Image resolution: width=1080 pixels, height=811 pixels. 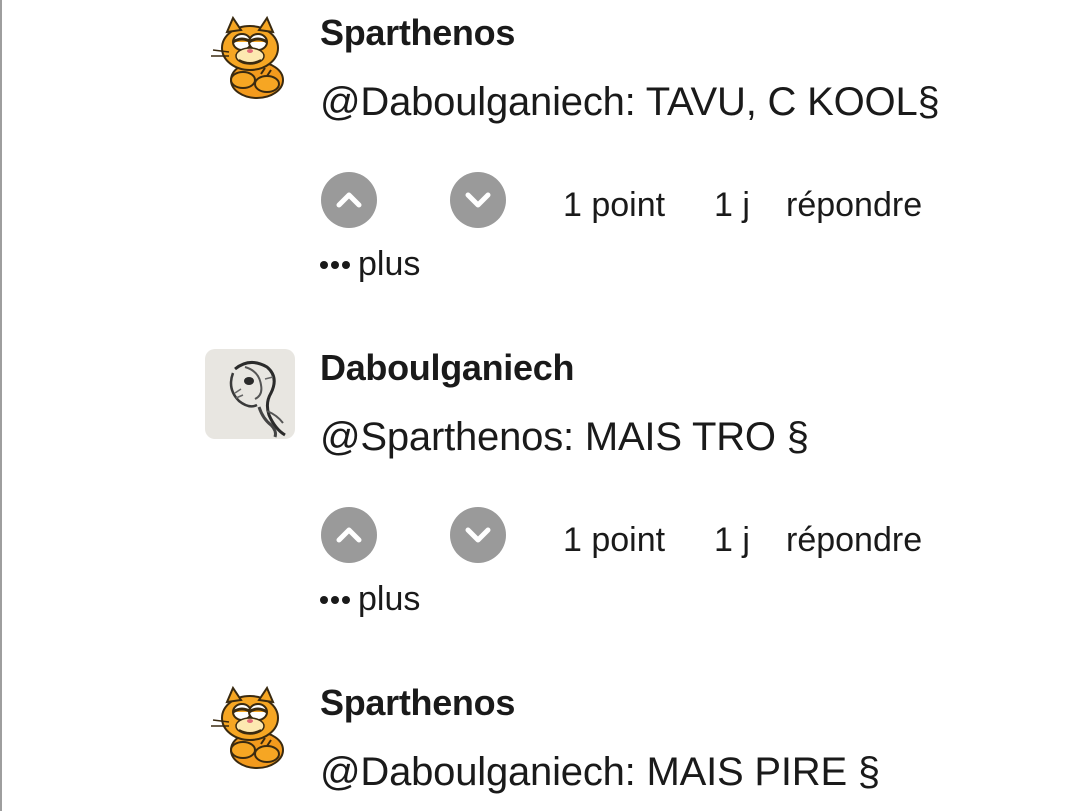 I want to click on comment-text: @Daboulganiech: MAIS PIRE §, so click(x=600, y=772).